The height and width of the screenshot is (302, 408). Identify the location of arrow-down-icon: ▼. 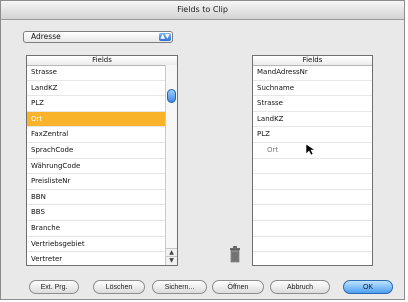
(171, 260).